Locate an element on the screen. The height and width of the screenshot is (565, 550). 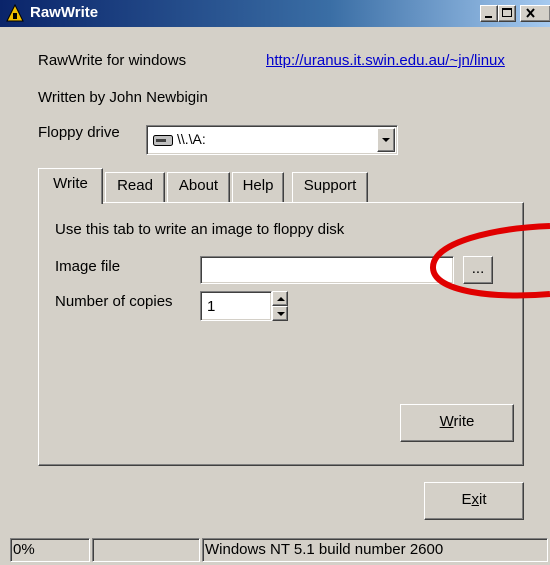
tab-label: About is located at coordinates (198, 185).